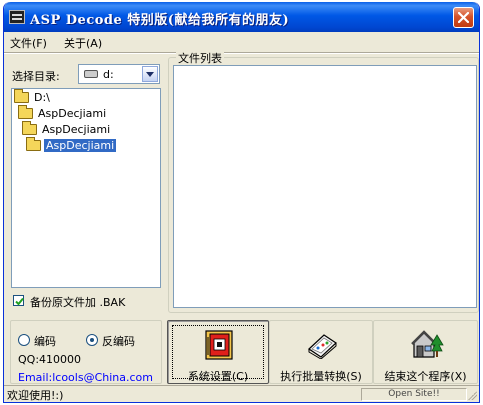 The height and width of the screenshot is (405, 483). Describe the element at coordinates (241, 53) in the screenshot. I see `menu-divider` at that location.